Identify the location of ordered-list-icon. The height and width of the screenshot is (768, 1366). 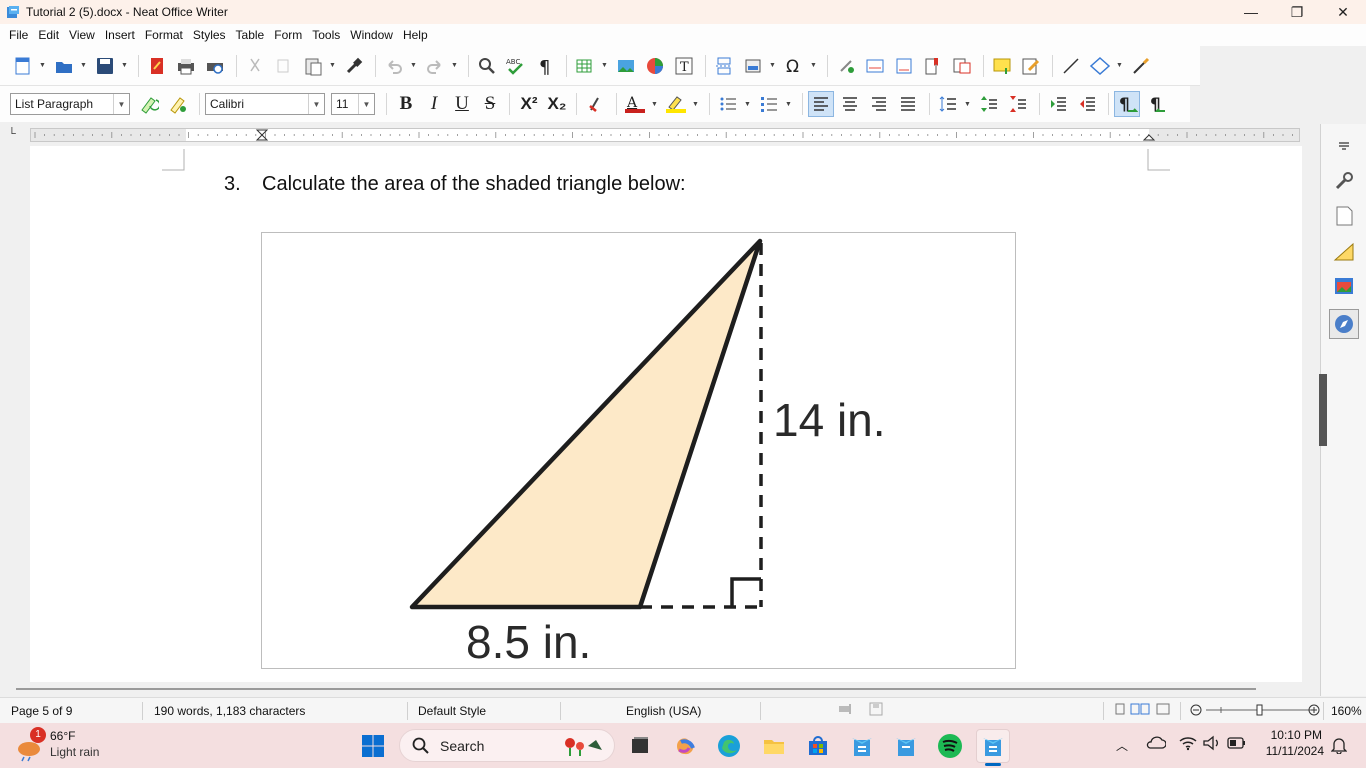
(769, 104).